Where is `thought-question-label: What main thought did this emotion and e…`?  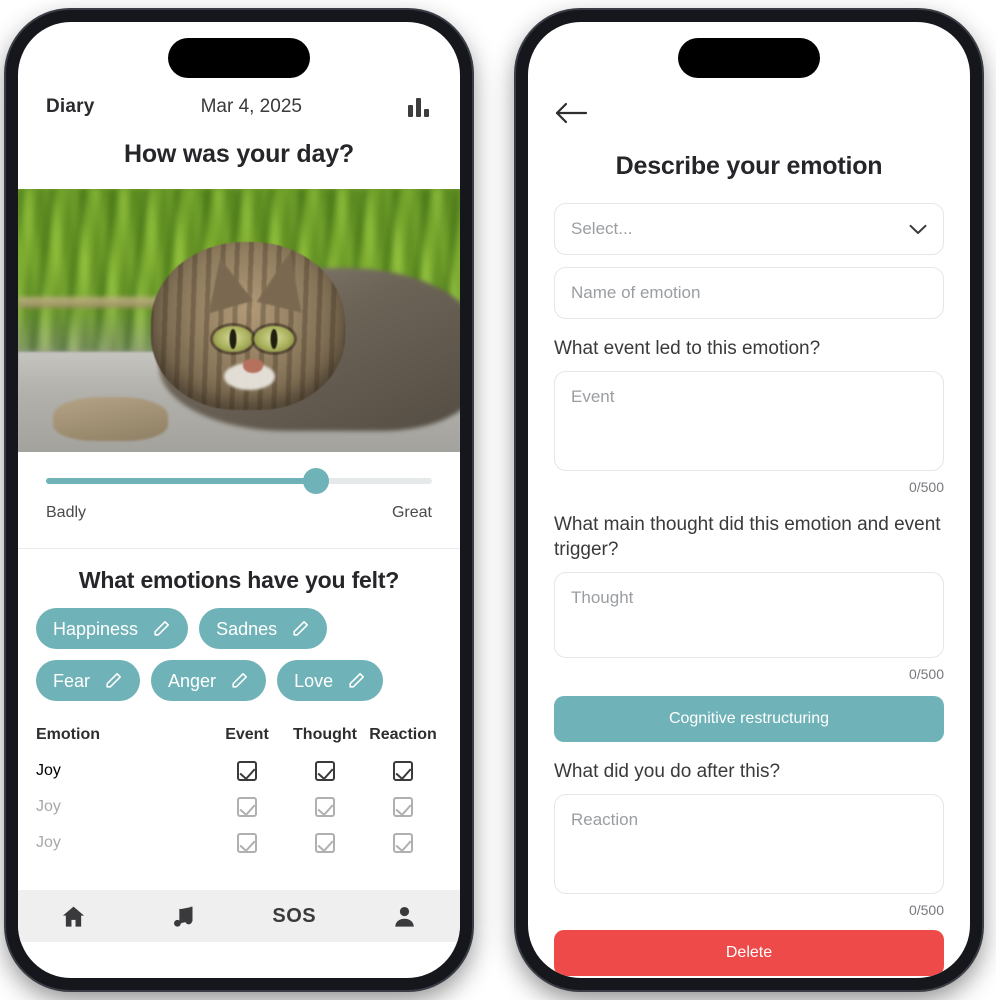 thought-question-label: What main thought did this emotion and e… is located at coordinates (747, 537).